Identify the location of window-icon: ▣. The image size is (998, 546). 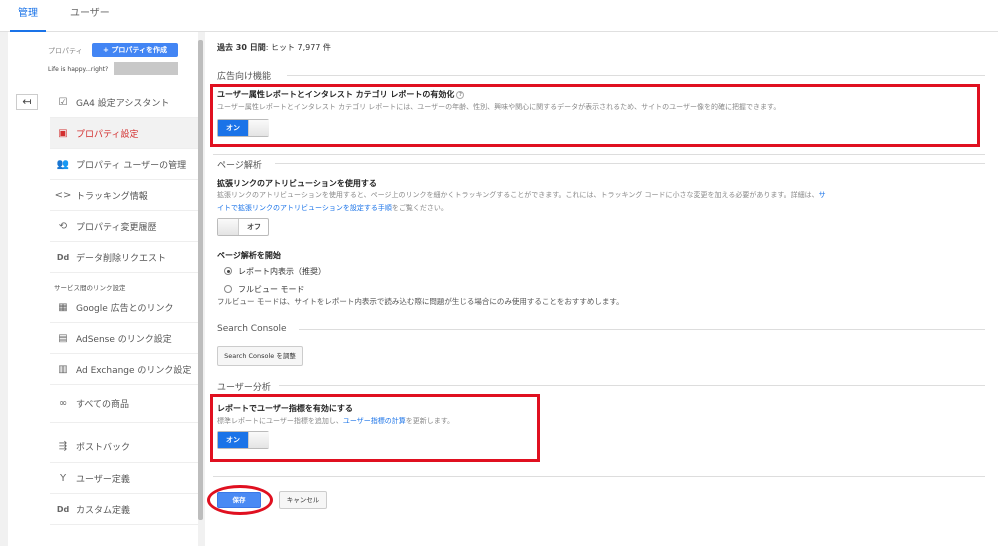
(63, 133).